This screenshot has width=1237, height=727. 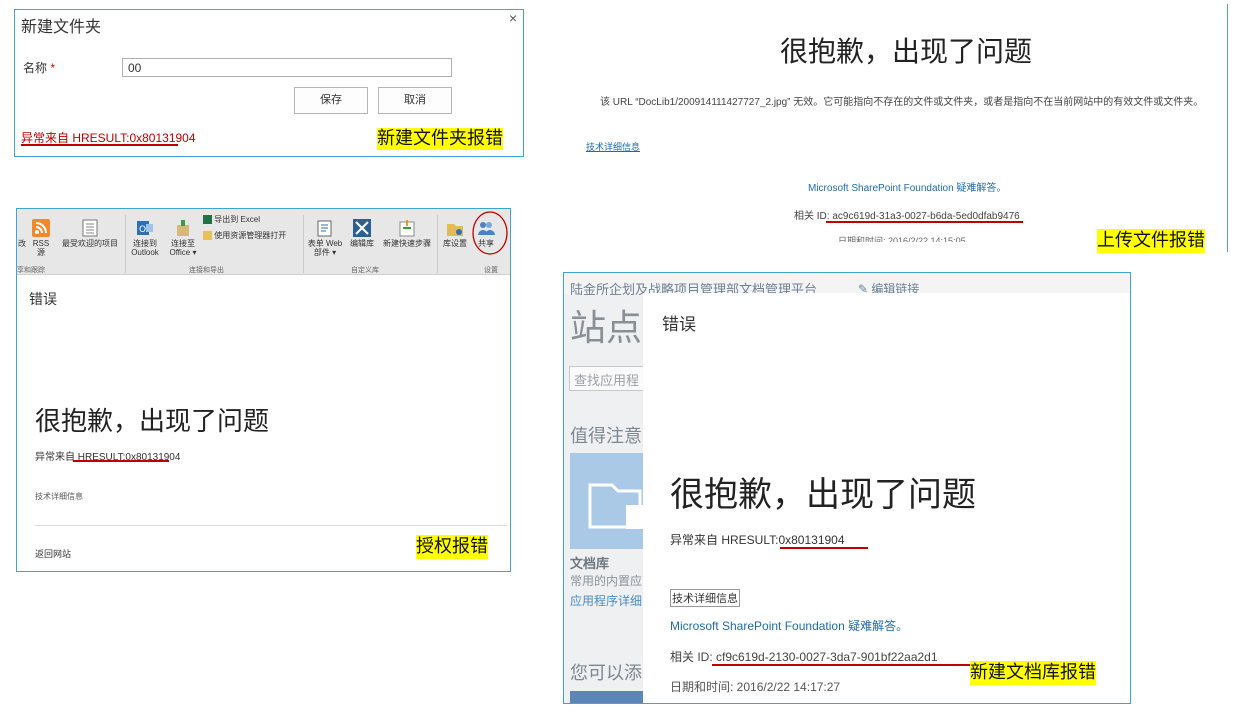 What do you see at coordinates (1151, 241) in the screenshot?
I see `annotation-label: 上传文件报错` at bounding box center [1151, 241].